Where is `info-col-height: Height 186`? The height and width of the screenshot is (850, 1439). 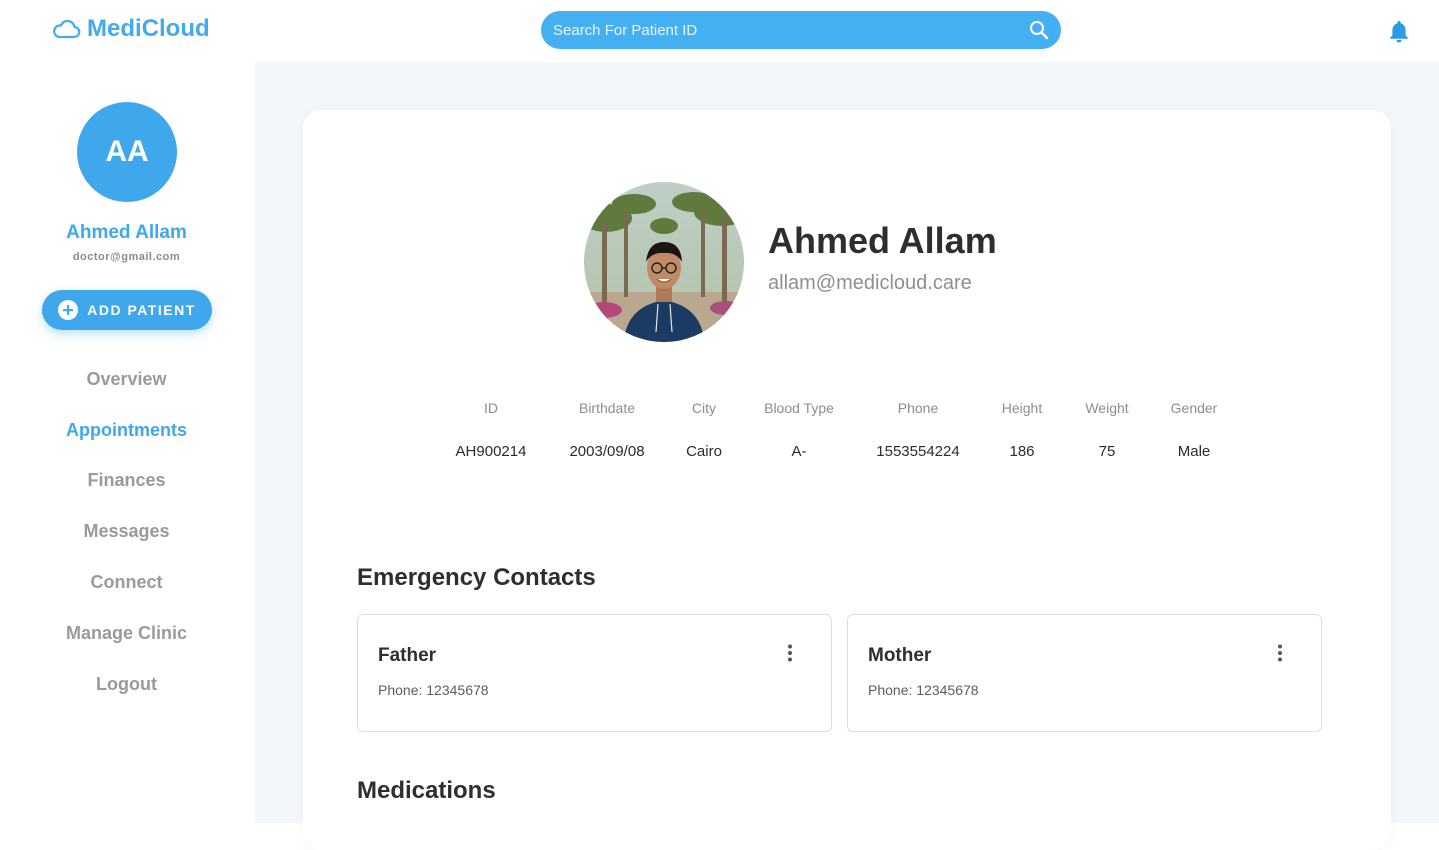 info-col-height: Height 186 is located at coordinates (1022, 430).